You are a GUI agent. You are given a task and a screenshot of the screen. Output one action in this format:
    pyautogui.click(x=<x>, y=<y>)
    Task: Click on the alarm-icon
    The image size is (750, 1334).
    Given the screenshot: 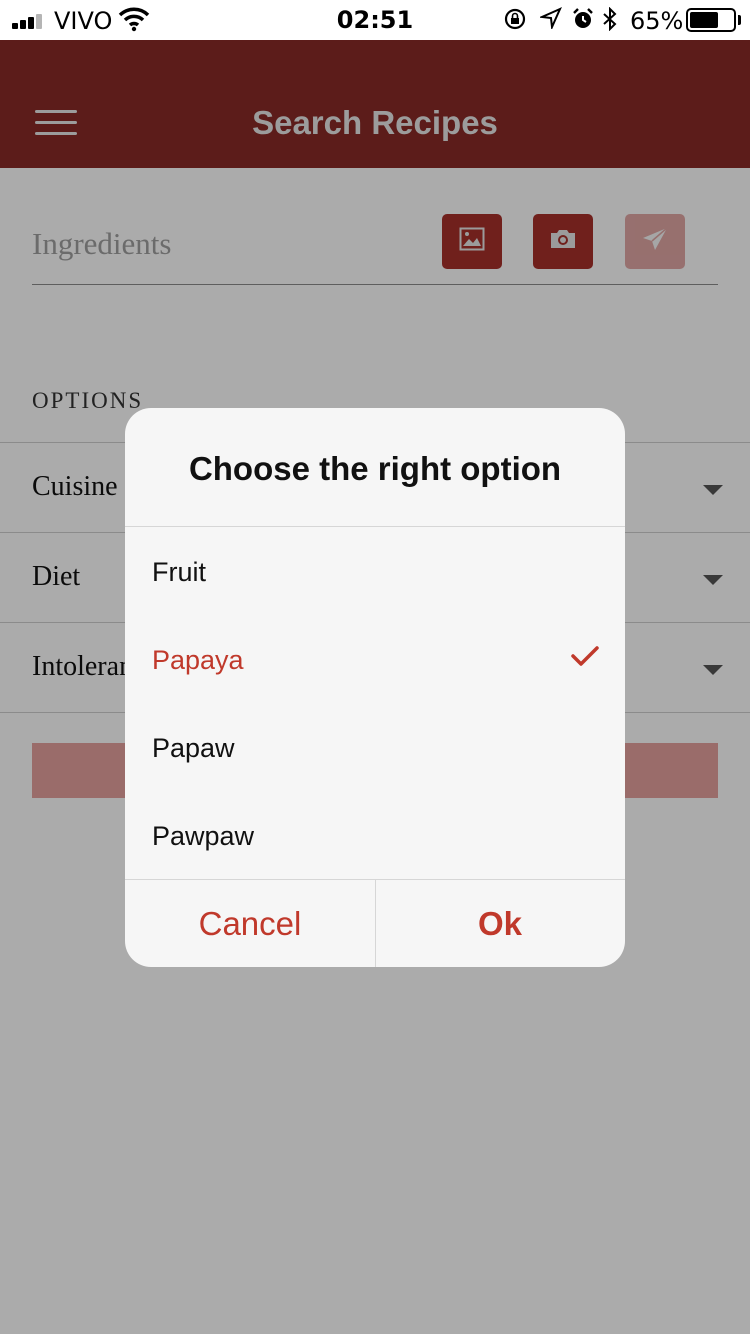 What is the action you would take?
    pyautogui.click(x=583, y=22)
    